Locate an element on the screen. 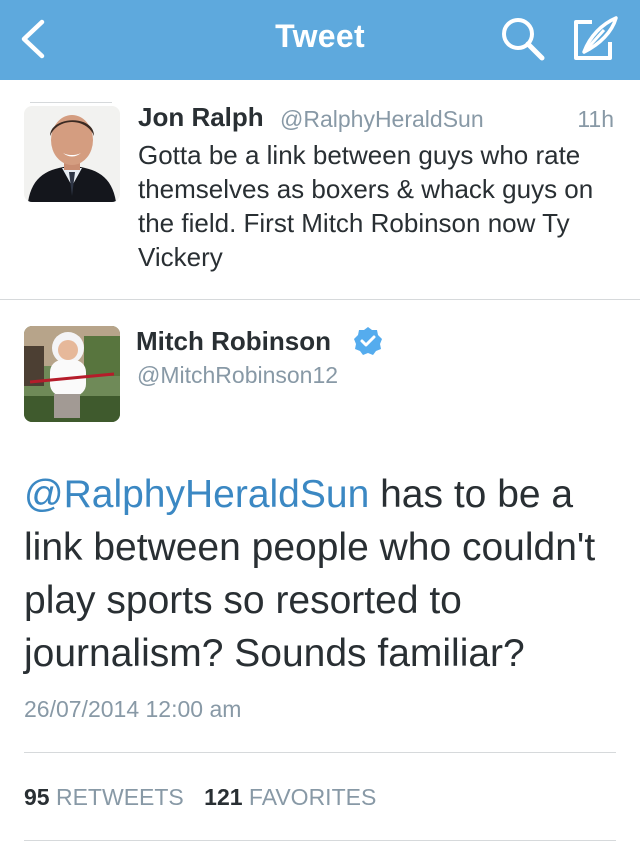 This screenshot has height=842, width=640. retweets-count: 95 is located at coordinates (37, 797).